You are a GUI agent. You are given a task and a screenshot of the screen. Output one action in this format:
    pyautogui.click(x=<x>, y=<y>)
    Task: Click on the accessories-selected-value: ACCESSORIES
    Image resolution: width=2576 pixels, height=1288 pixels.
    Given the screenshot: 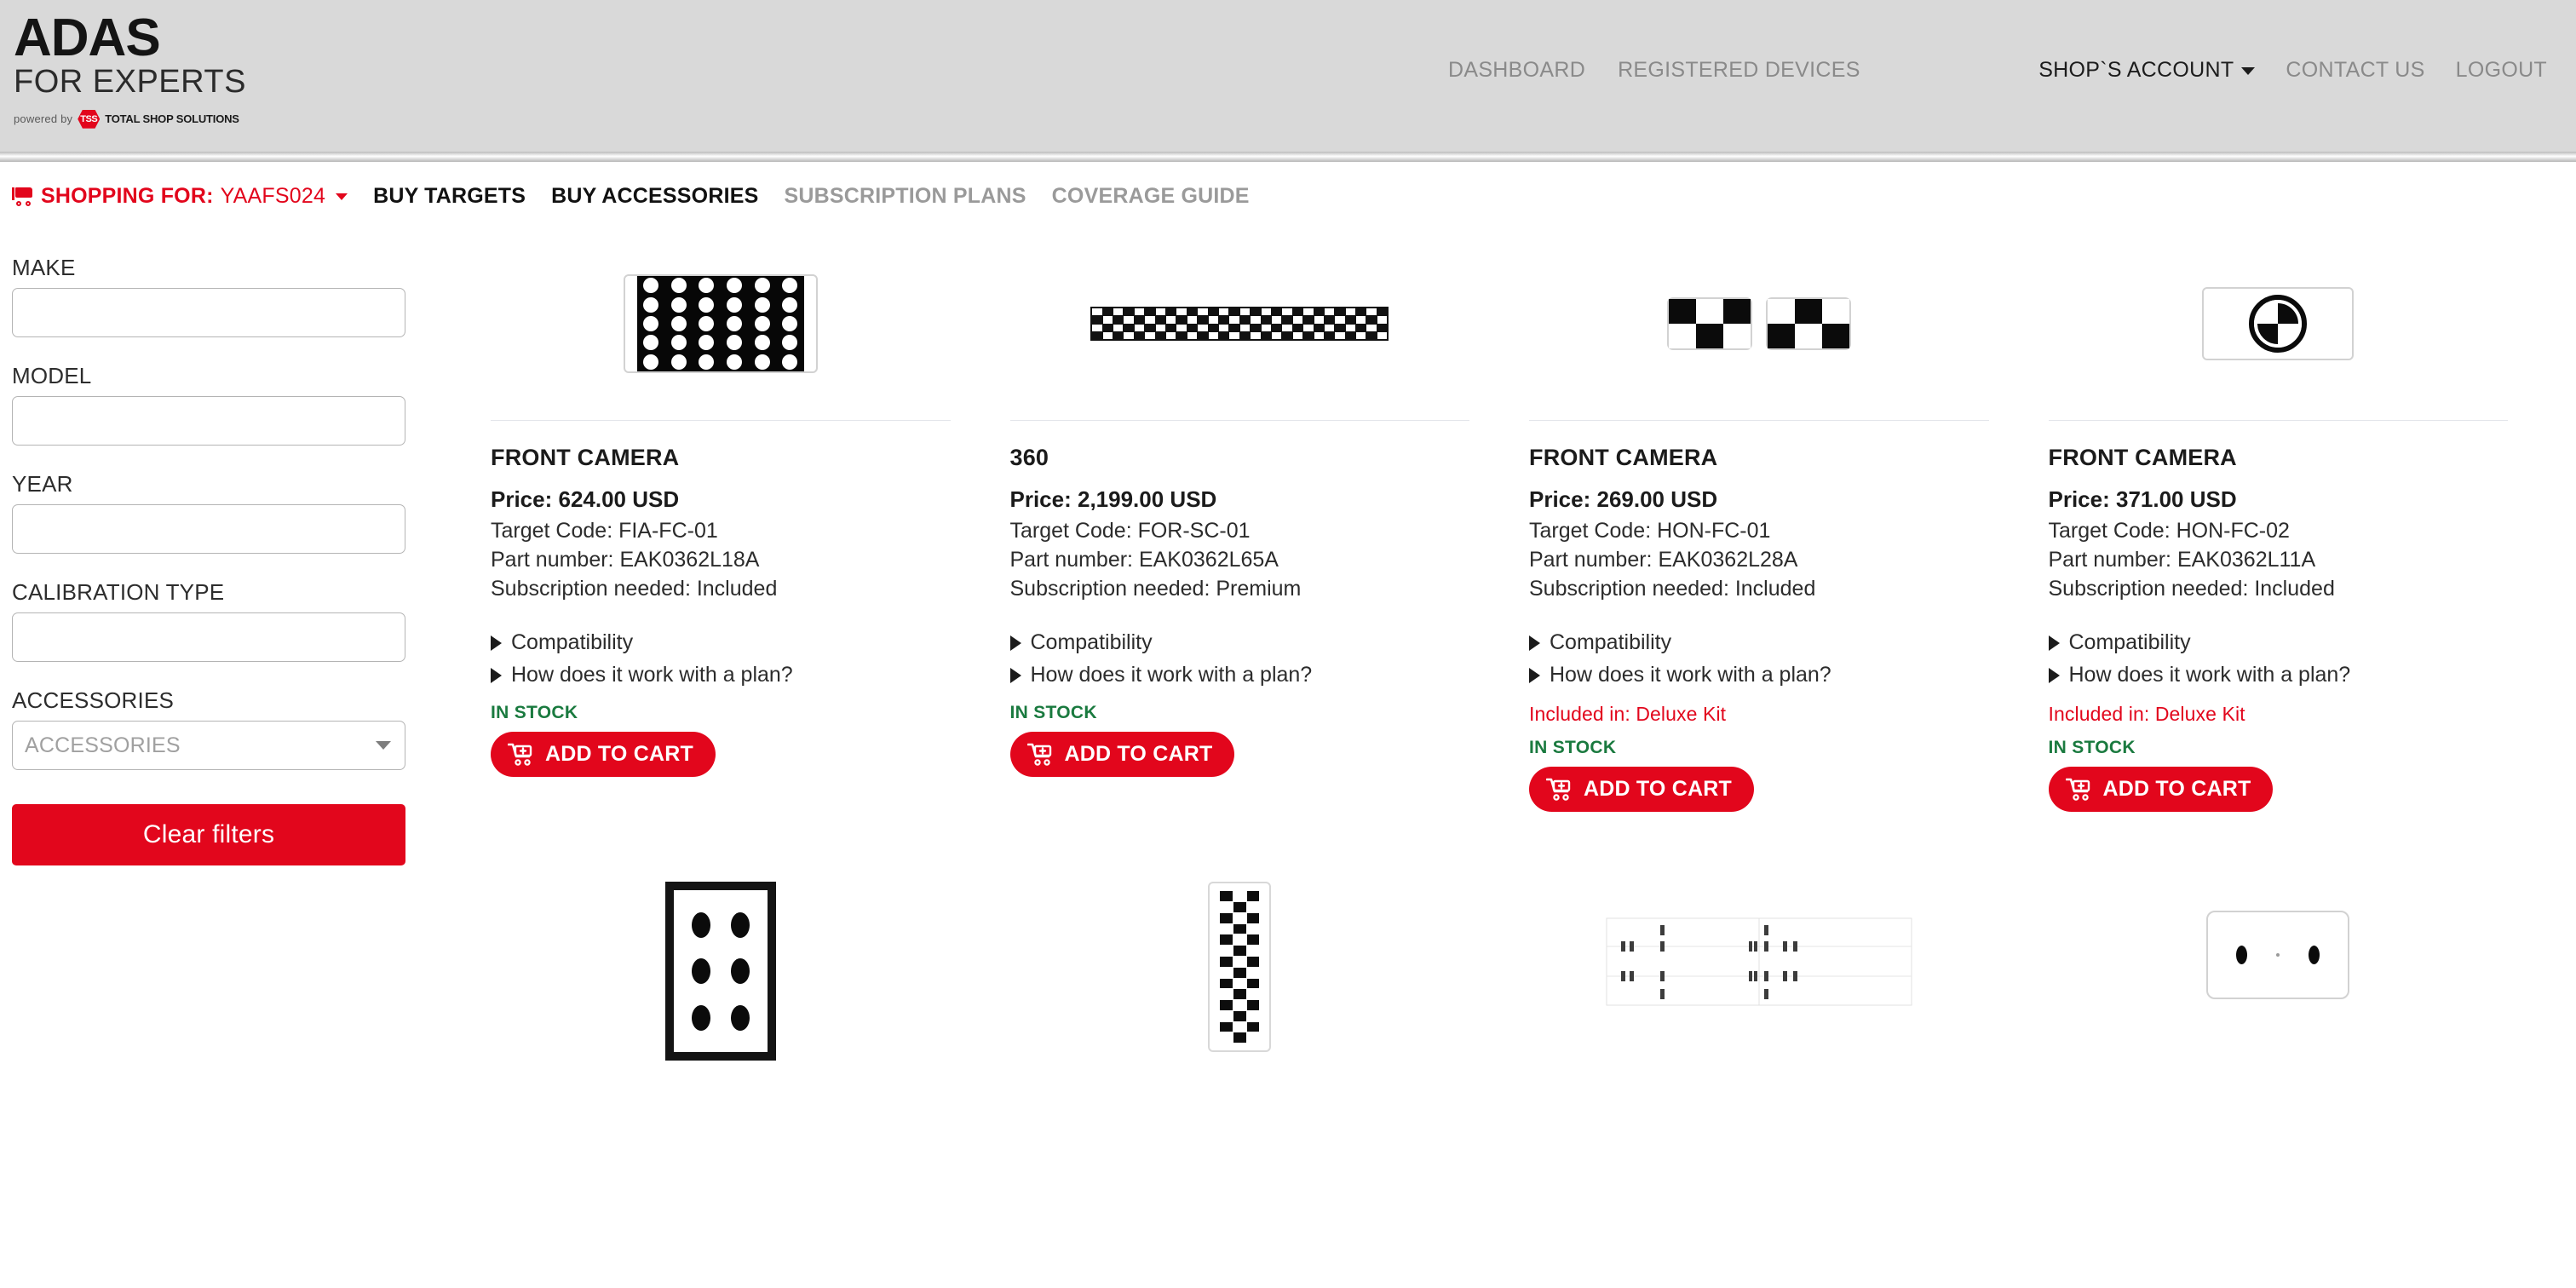 What is the action you would take?
    pyautogui.click(x=103, y=745)
    